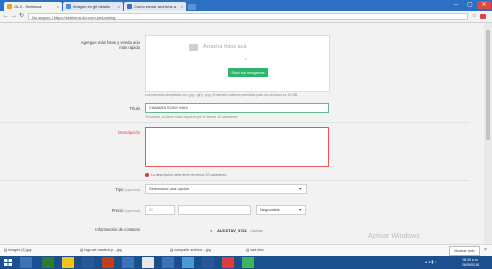  What do you see at coordinates (237, 108) in the screenshot?
I see `title-input: CAMARA SONY MAX` at bounding box center [237, 108].